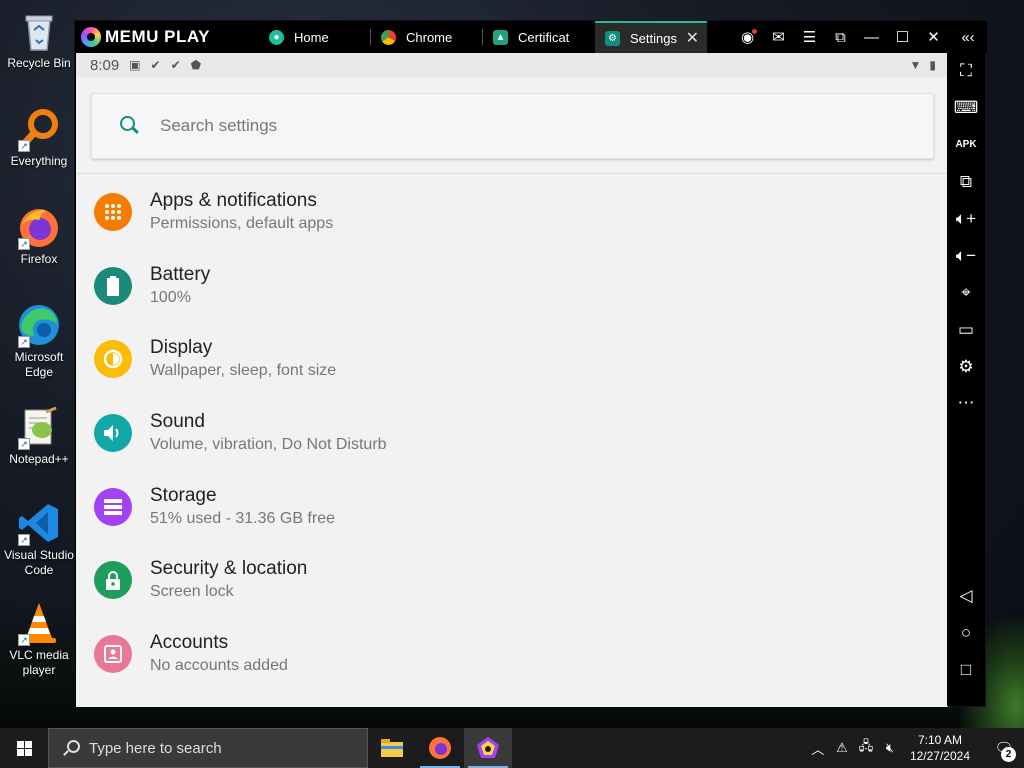 The width and height of the screenshot is (1024, 768). Describe the element at coordinates (968, 37) in the screenshot. I see `collapse-sidebar-icon: «‹` at that location.